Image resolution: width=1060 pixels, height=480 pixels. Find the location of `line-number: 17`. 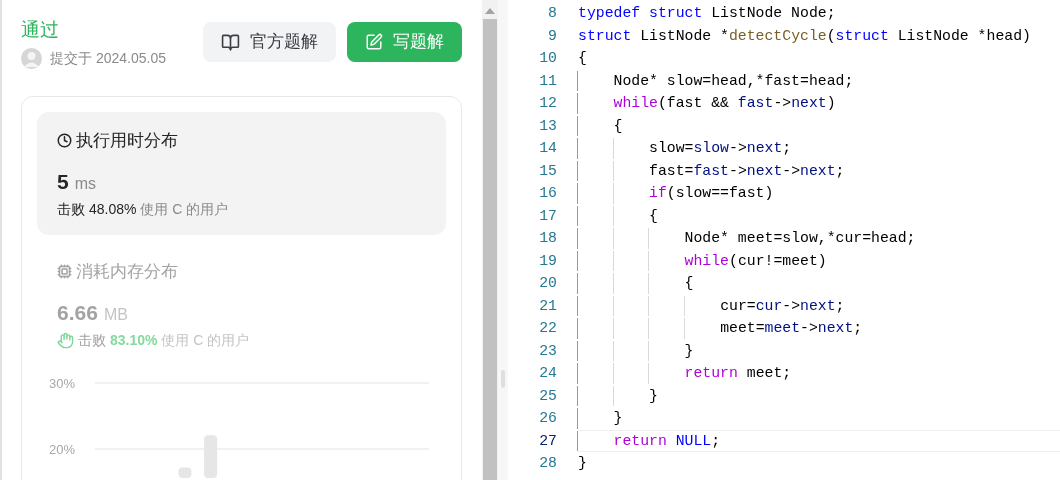

line-number: 17 is located at coordinates (547, 216).